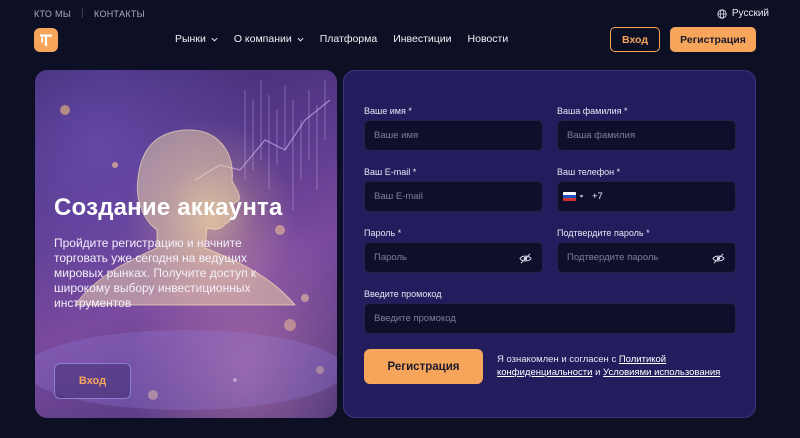 This screenshot has width=800, height=438. I want to click on nav-item-markets: Рынки, so click(196, 39).